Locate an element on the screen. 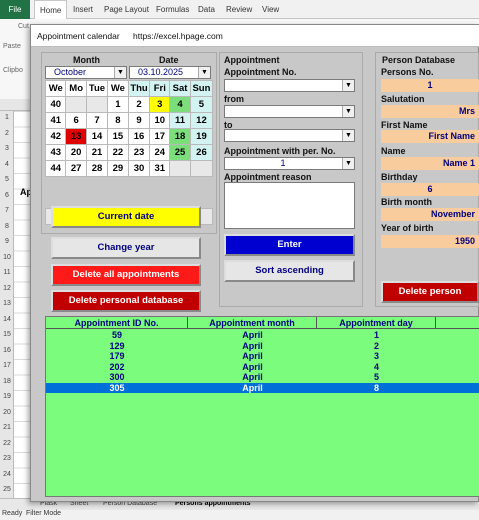 Image resolution: width=479 pixels, height=520 pixels. calendar-day: 14 is located at coordinates (97, 136).